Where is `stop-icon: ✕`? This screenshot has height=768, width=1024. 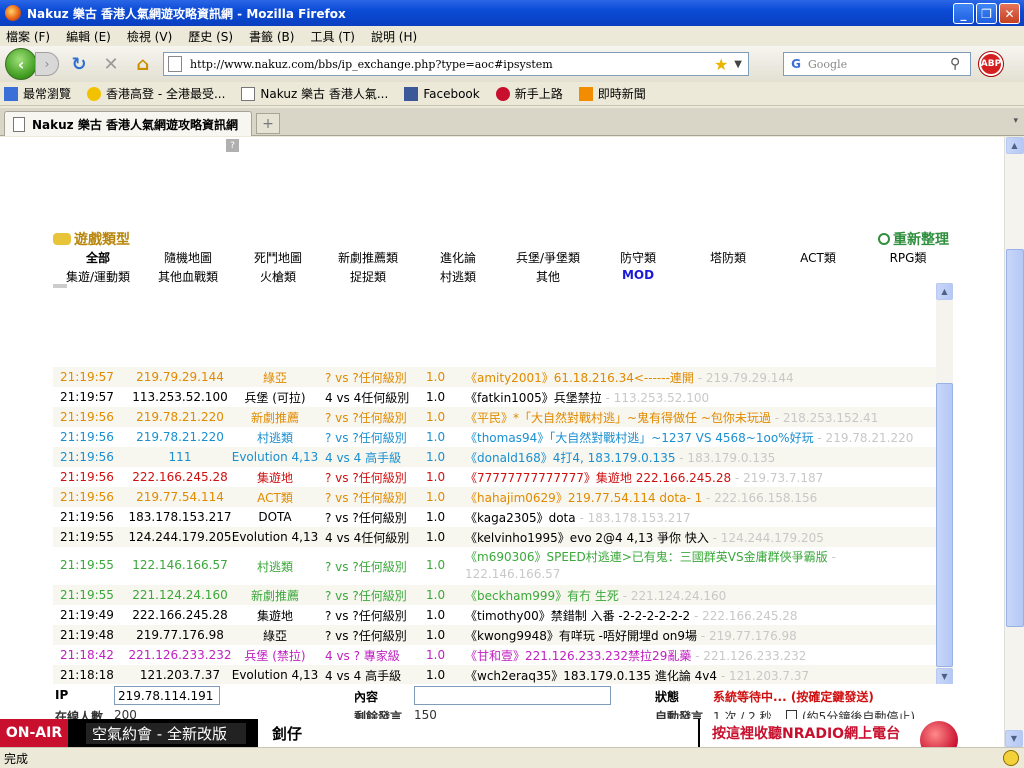 stop-icon: ✕ is located at coordinates (111, 64).